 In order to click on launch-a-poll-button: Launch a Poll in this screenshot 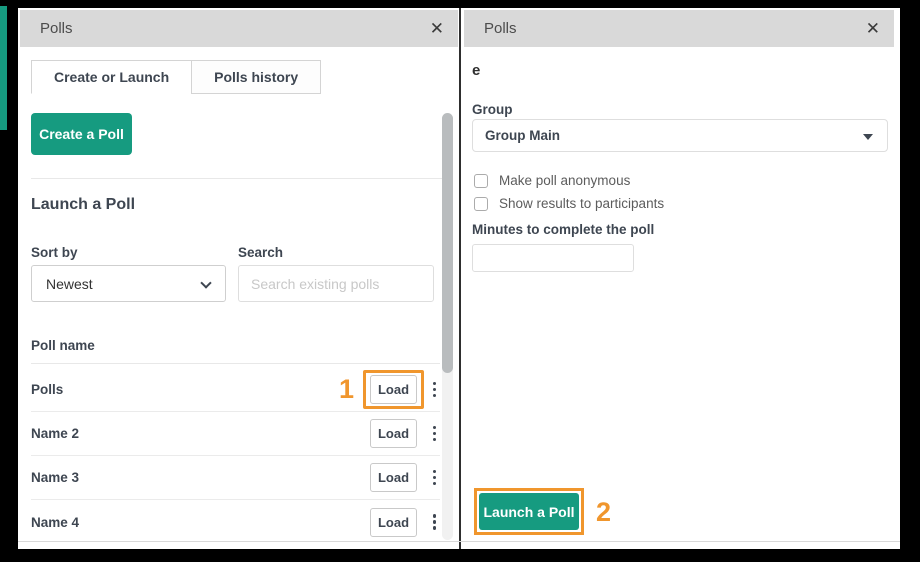, I will do `click(529, 511)`.